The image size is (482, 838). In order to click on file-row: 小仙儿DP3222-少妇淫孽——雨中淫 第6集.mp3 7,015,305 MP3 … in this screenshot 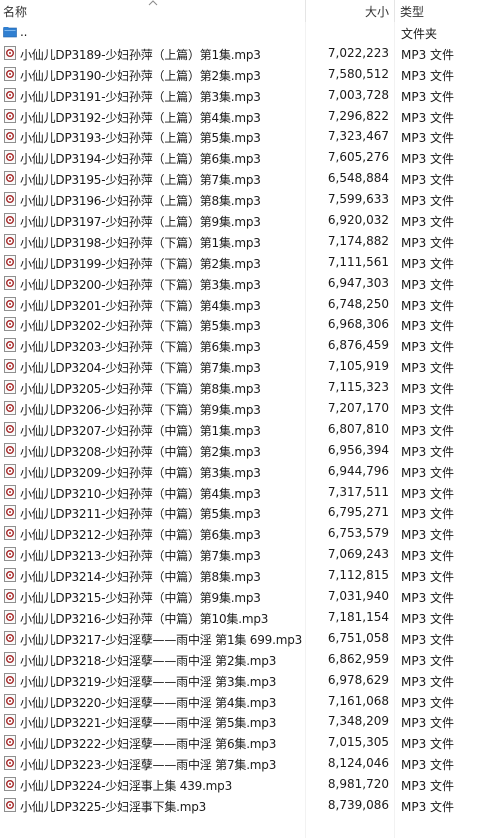, I will do `click(241, 742)`.